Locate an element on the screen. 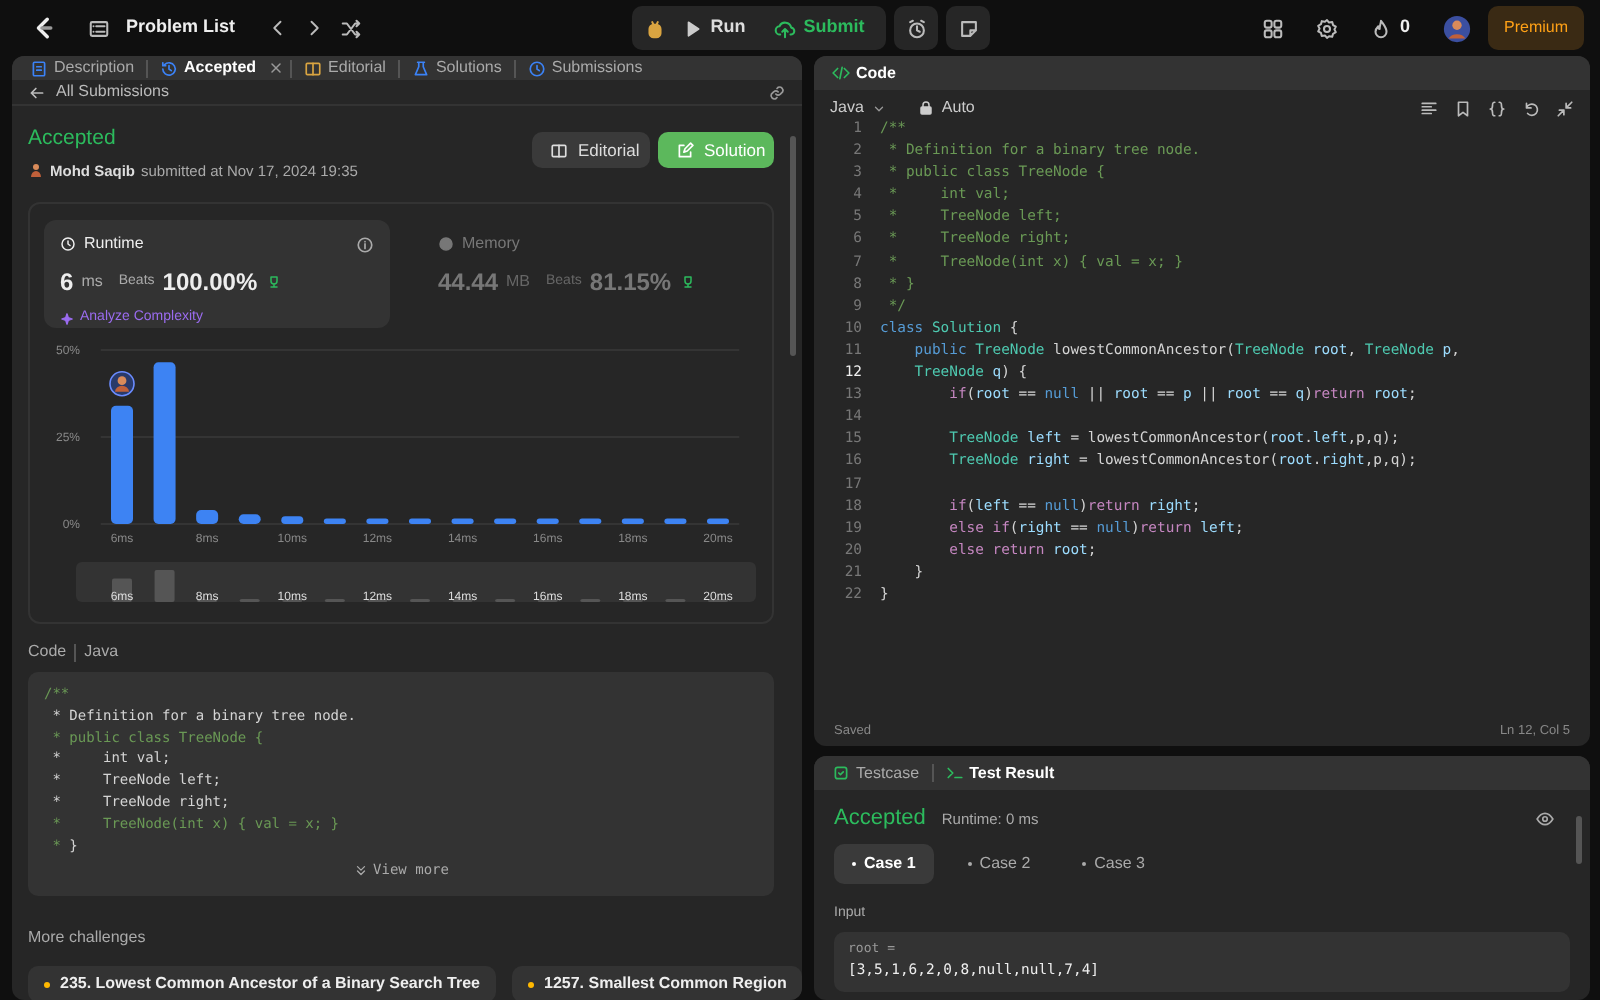  chevron-down-icon is located at coordinates (878, 108).